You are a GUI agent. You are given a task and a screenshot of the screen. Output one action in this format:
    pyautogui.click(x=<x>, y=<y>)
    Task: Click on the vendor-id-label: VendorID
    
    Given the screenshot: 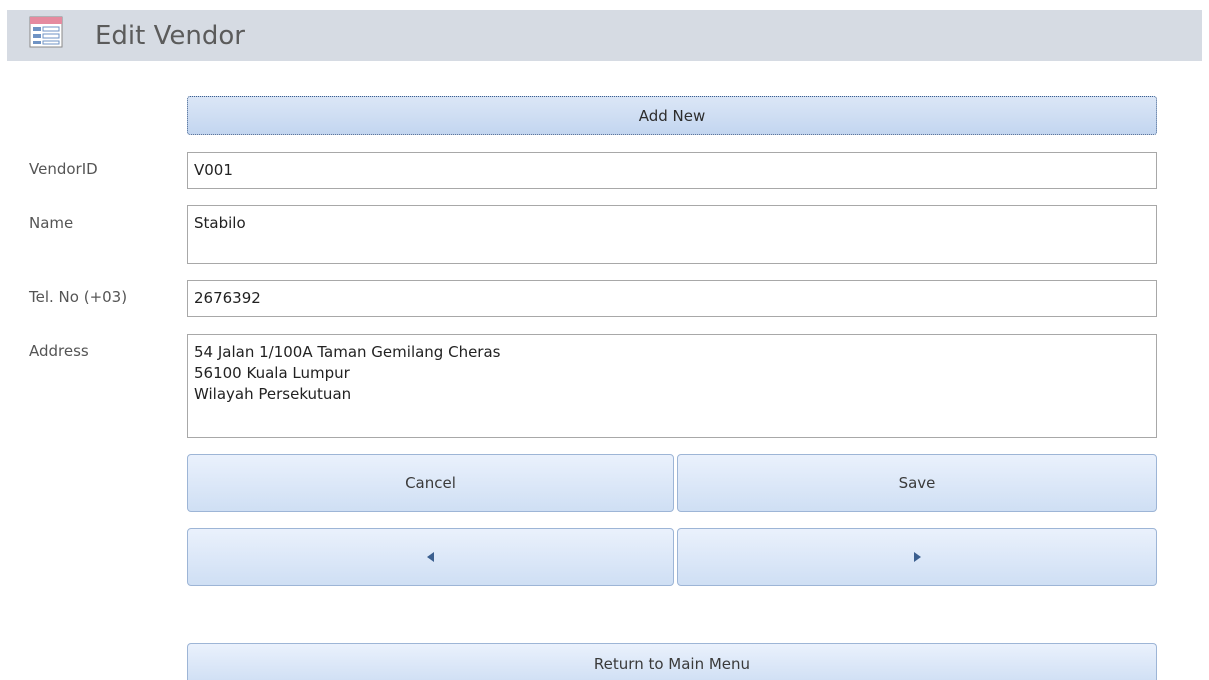 What is the action you would take?
    pyautogui.click(x=63, y=169)
    